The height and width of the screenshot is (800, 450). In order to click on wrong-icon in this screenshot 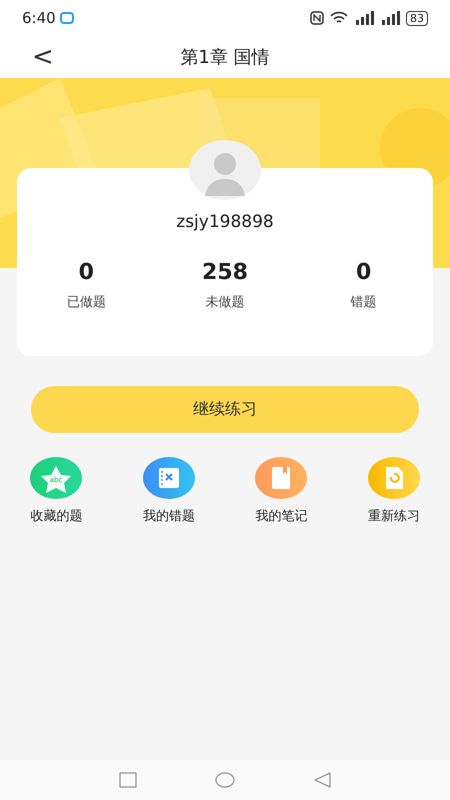, I will do `click(168, 478)`.